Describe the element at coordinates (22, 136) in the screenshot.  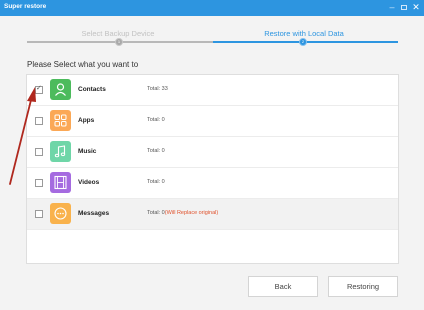
I see `annotation-arrow-icon` at that location.